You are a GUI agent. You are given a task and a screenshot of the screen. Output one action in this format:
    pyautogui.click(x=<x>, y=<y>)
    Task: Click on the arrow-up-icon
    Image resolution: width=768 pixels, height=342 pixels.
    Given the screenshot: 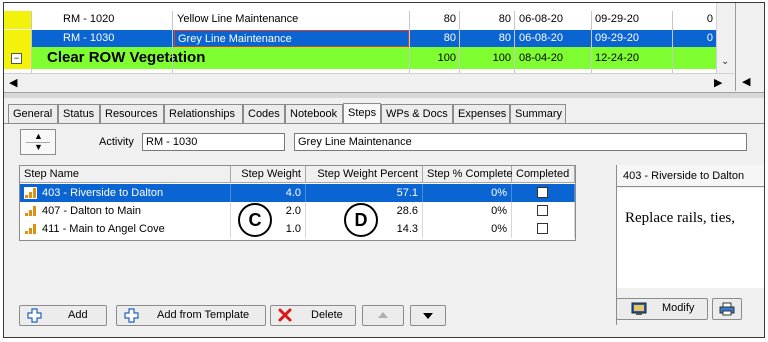 What is the action you would take?
    pyautogui.click(x=383, y=315)
    